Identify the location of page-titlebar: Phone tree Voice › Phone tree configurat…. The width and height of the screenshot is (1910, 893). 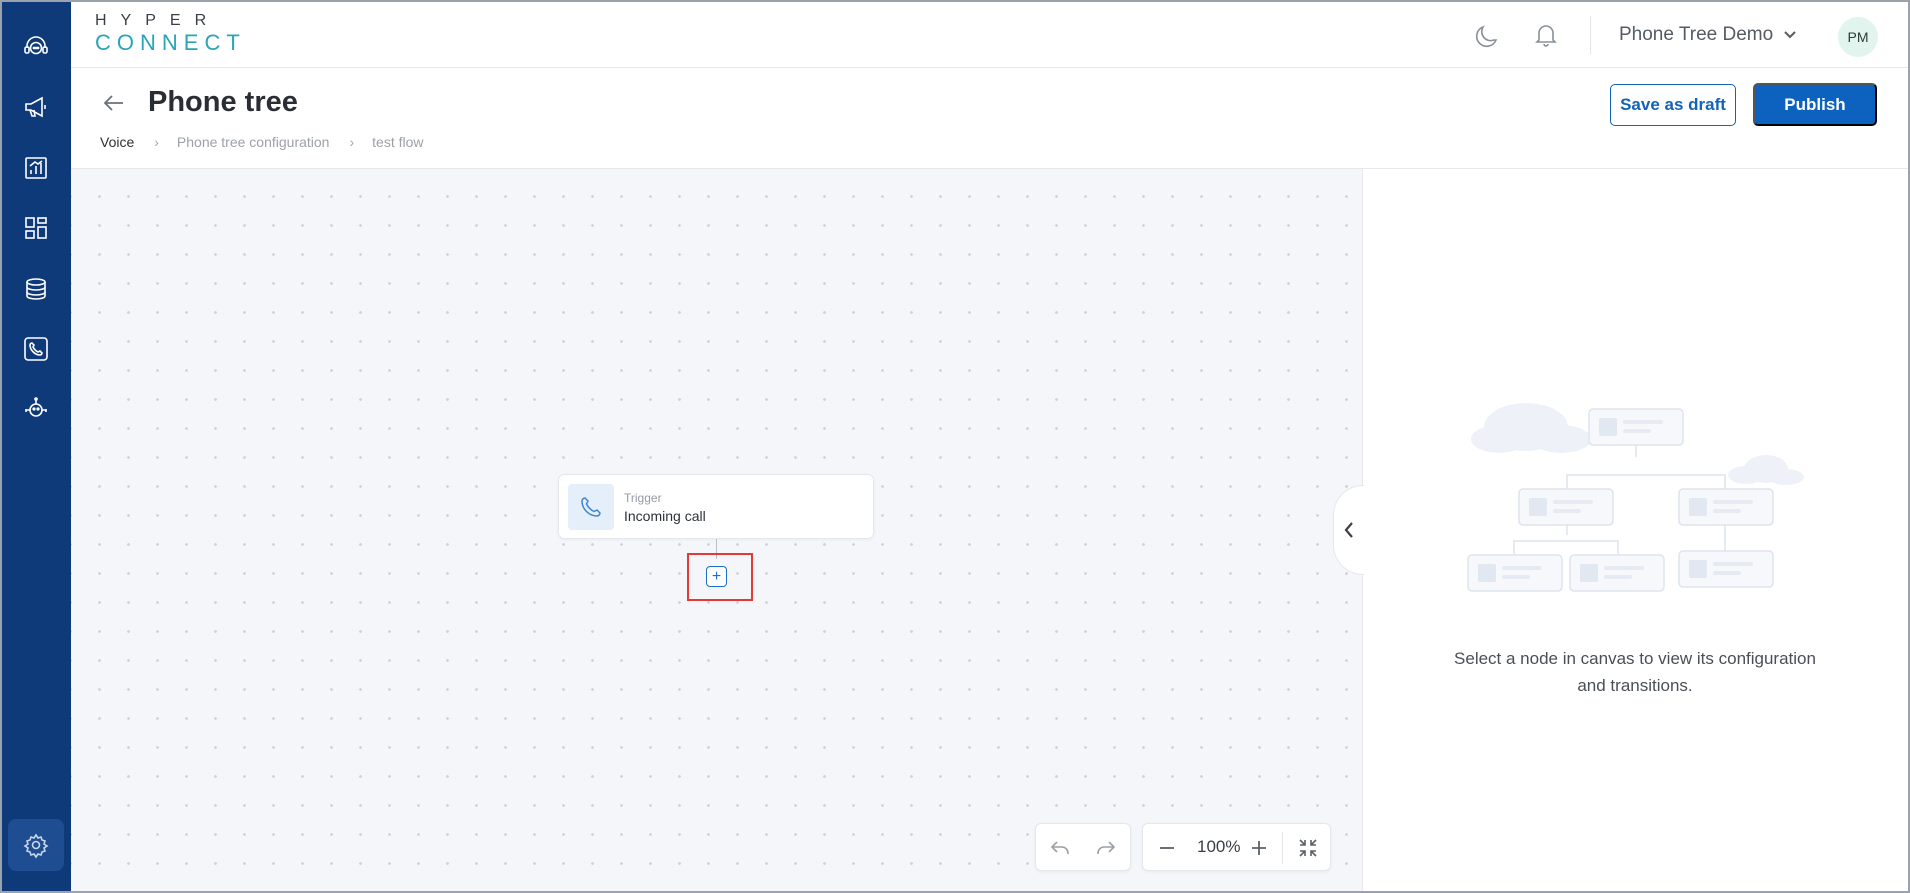
(989, 118).